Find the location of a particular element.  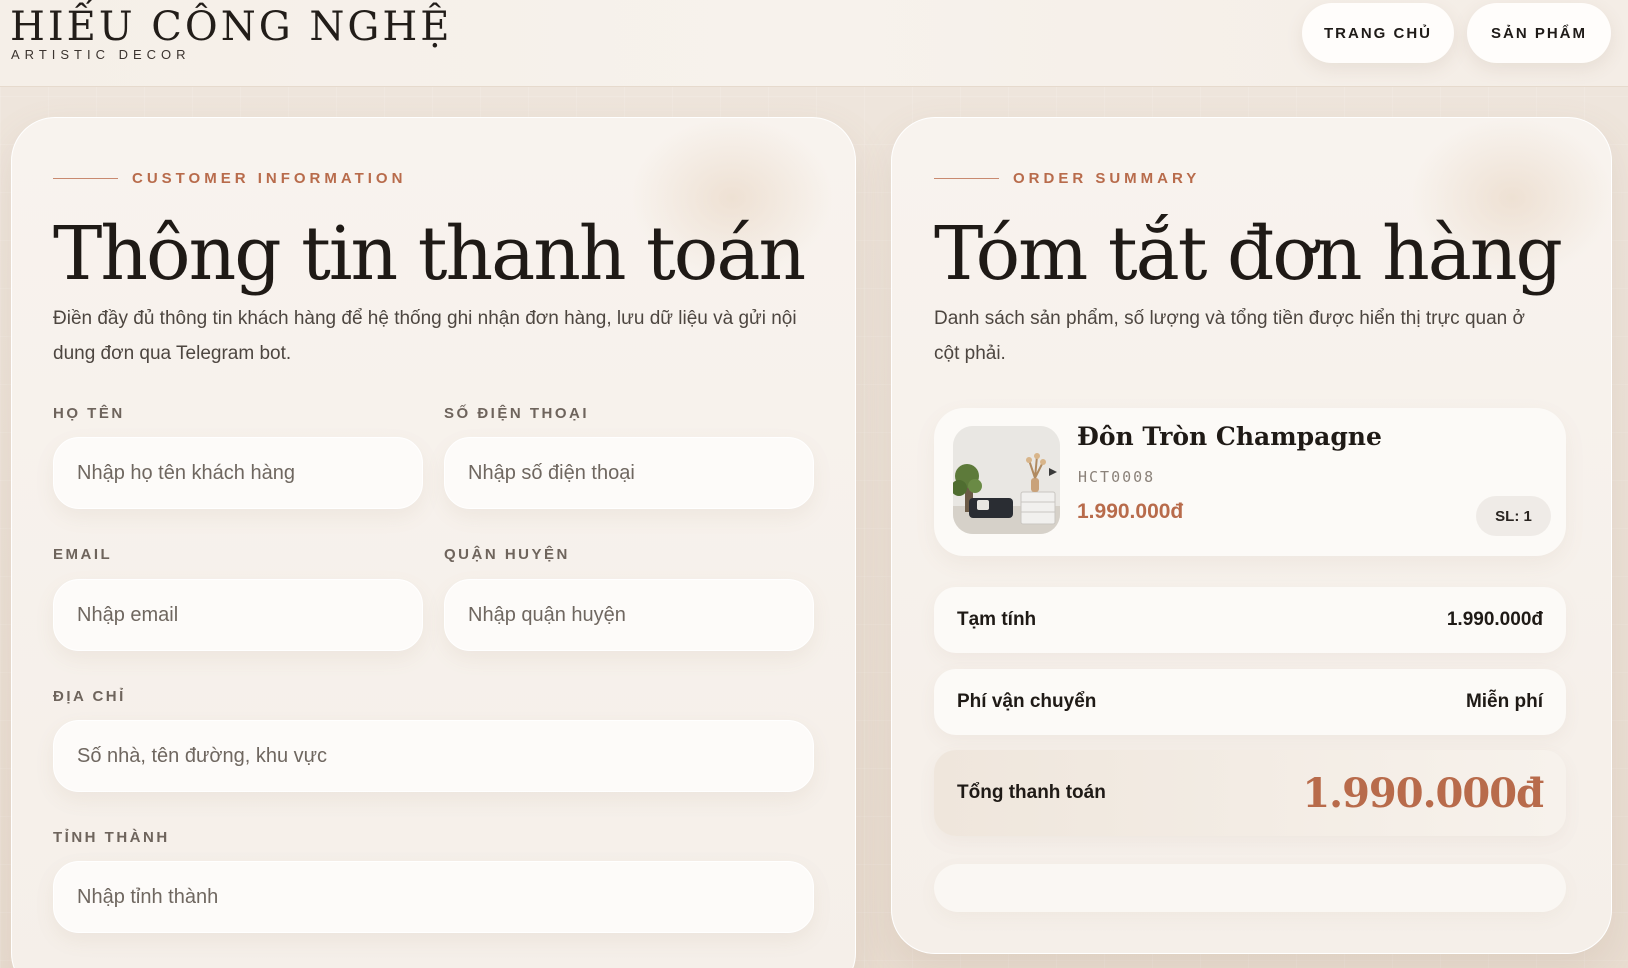

address-label: ĐỊA CHỈ is located at coordinates (89, 696).